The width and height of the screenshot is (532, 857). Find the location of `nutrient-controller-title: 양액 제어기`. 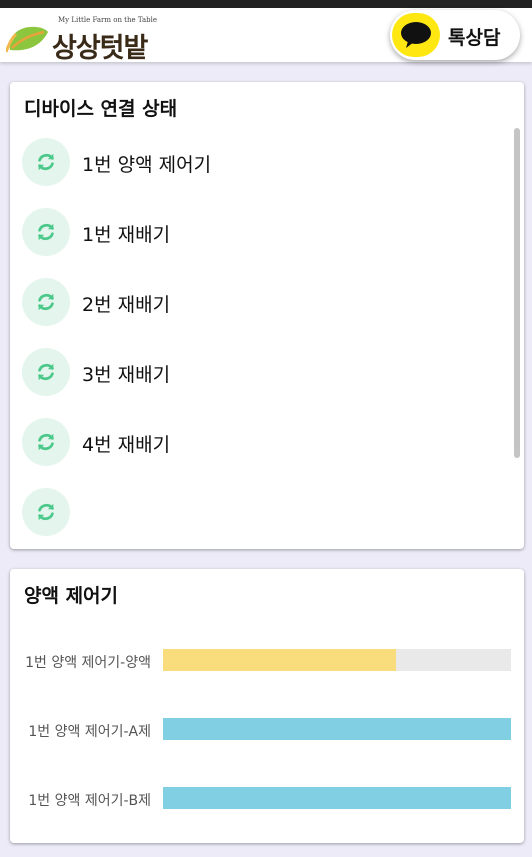

nutrient-controller-title: 양액 제어기 is located at coordinates (71, 596).